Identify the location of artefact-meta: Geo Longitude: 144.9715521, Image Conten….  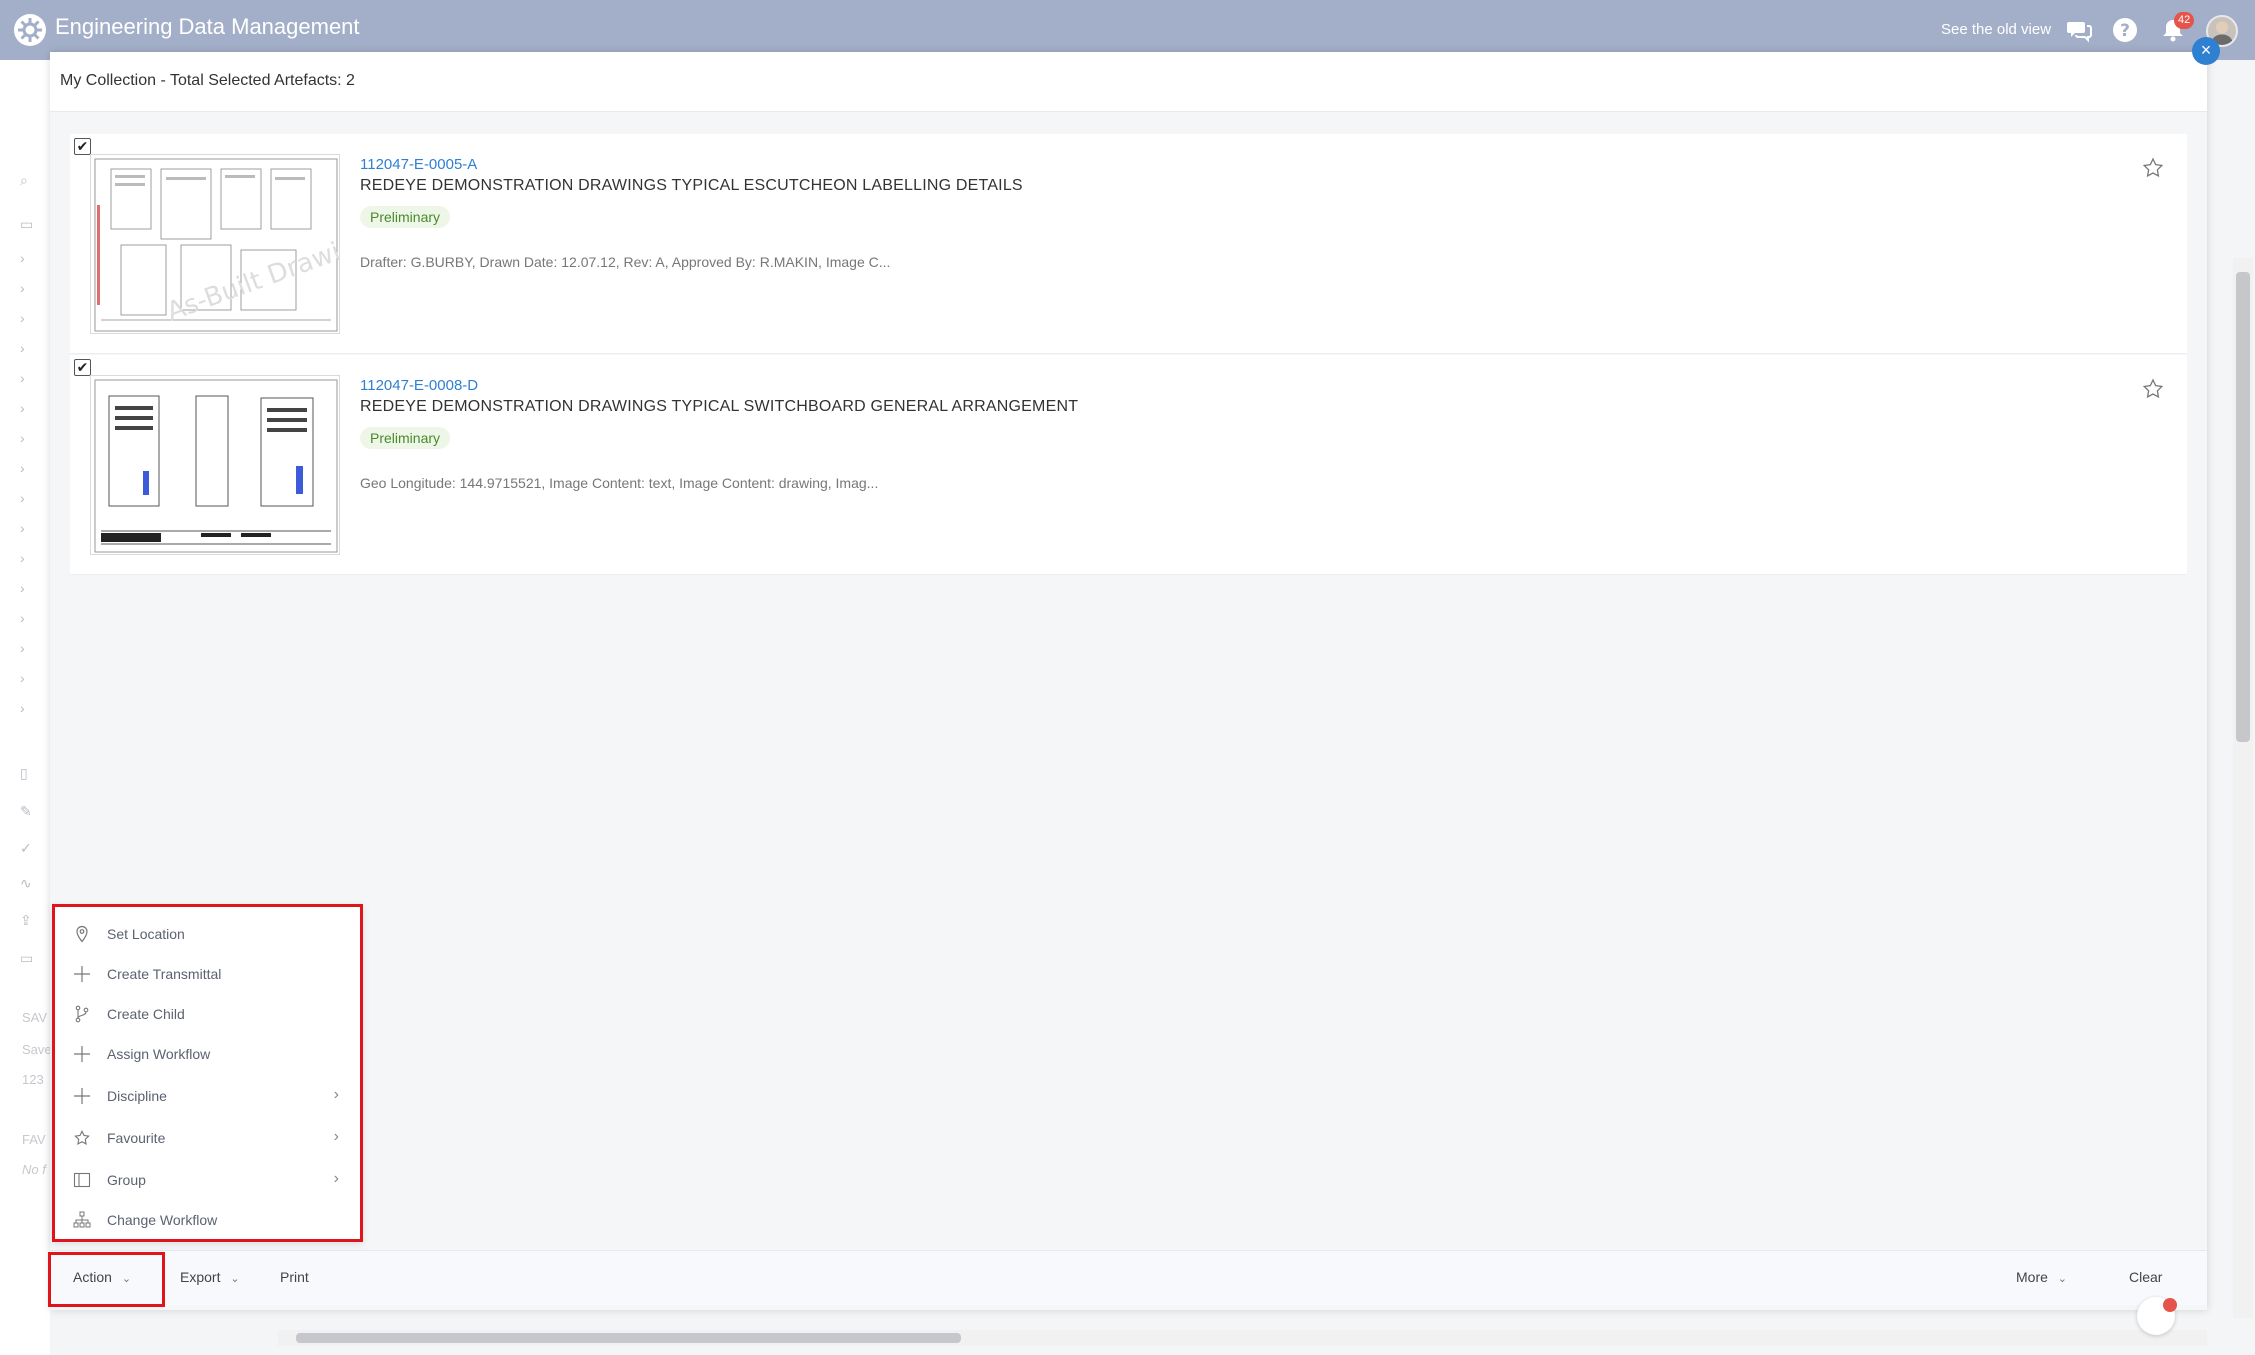
(619, 483).